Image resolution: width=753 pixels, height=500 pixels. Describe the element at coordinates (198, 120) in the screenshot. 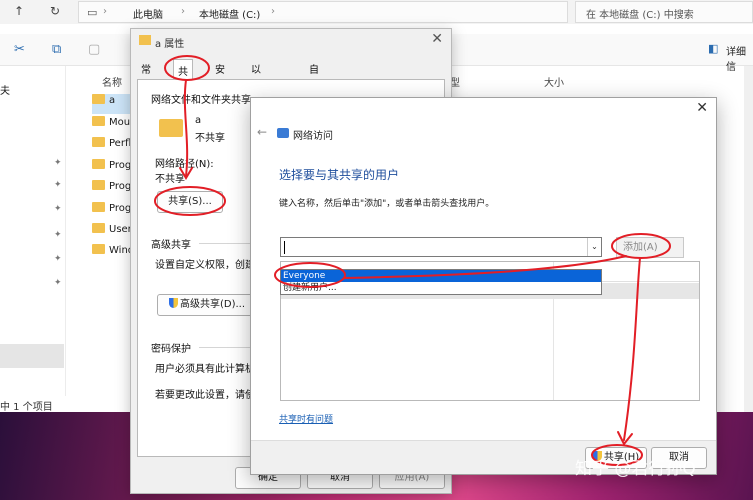

I see `folder-name: a` at that location.